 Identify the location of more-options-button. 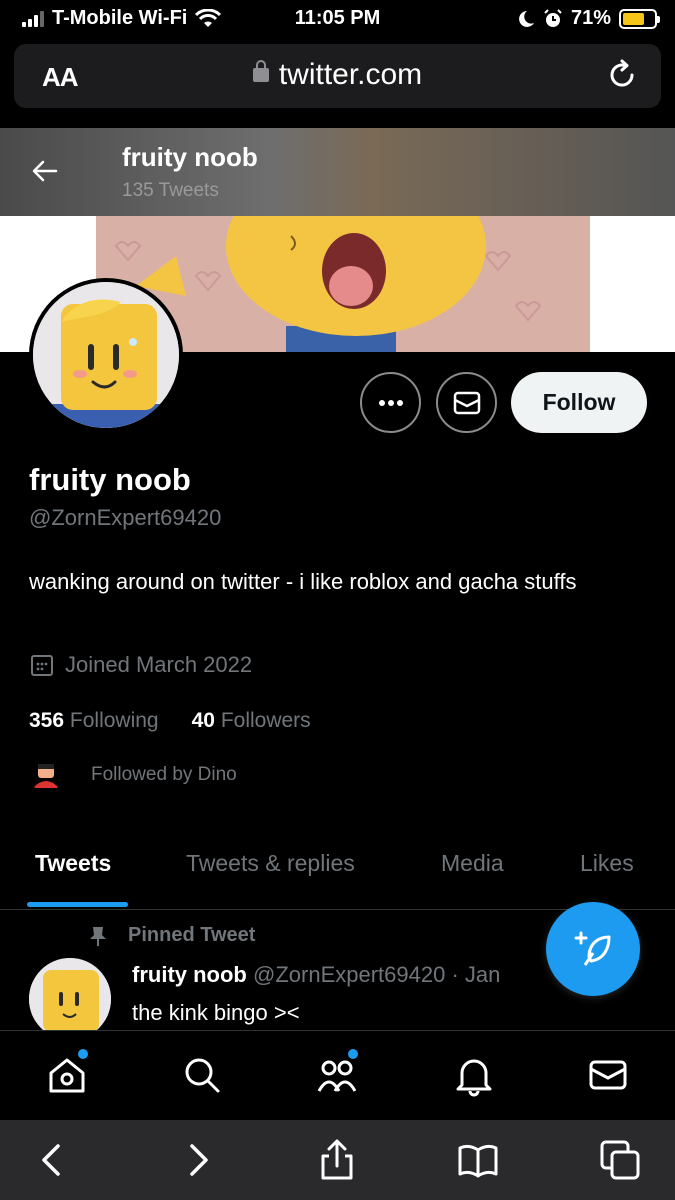
(390, 402).